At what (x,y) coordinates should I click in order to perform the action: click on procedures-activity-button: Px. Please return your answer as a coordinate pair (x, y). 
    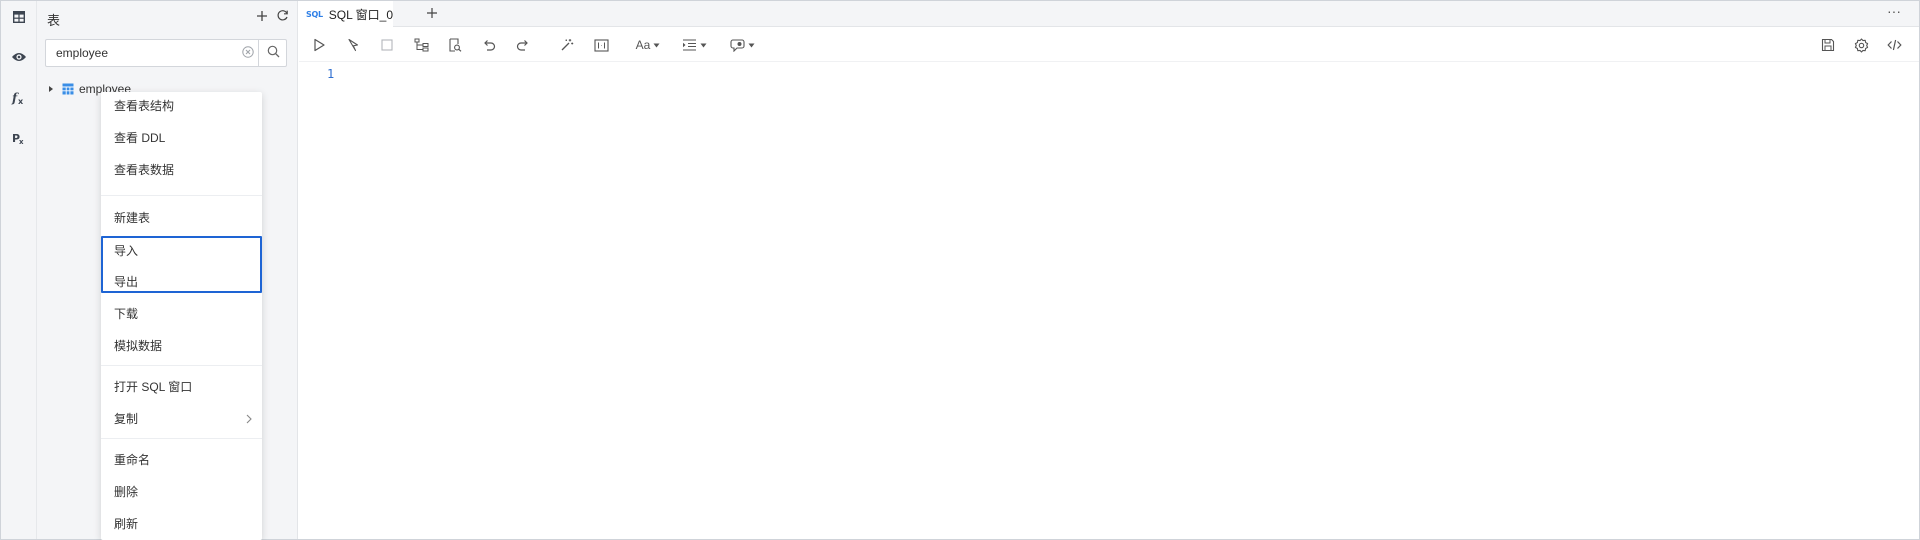
    Looking at the image, I should click on (19, 138).